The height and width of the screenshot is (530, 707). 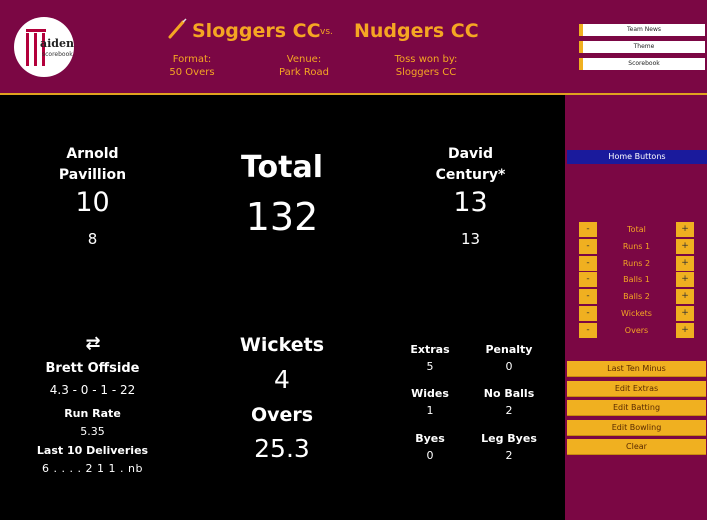 What do you see at coordinates (192, 59) in the screenshot?
I see `format-label: Format:` at bounding box center [192, 59].